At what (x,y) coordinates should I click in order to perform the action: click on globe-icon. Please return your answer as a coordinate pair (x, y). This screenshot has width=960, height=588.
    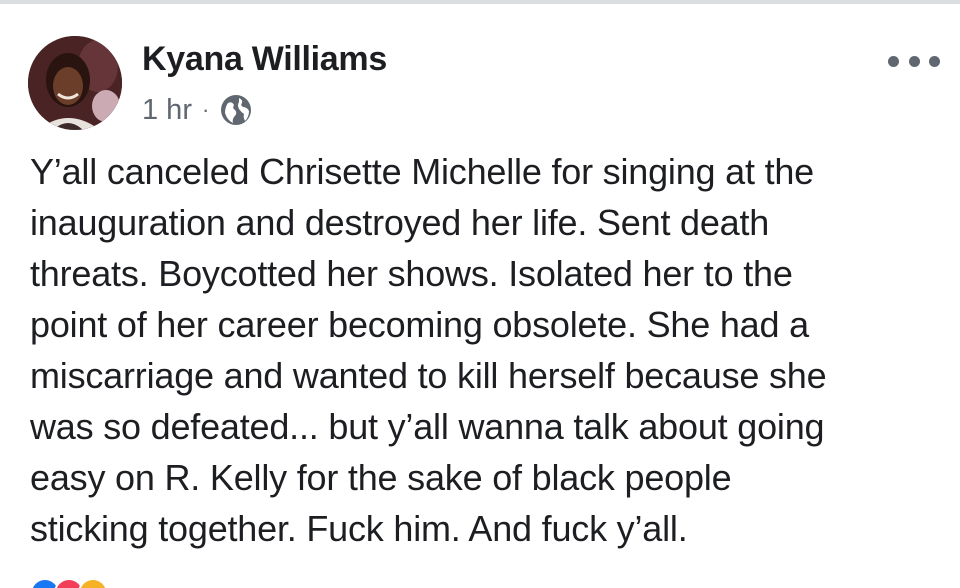
    Looking at the image, I should click on (236, 110).